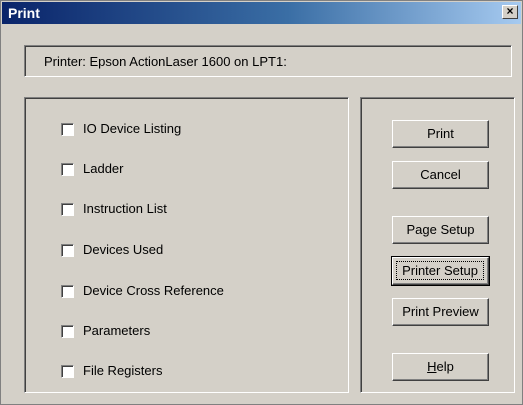 Image resolution: width=523 pixels, height=405 pixels. Describe the element at coordinates (132, 128) in the screenshot. I see `option-label: IO Device Listing` at that location.